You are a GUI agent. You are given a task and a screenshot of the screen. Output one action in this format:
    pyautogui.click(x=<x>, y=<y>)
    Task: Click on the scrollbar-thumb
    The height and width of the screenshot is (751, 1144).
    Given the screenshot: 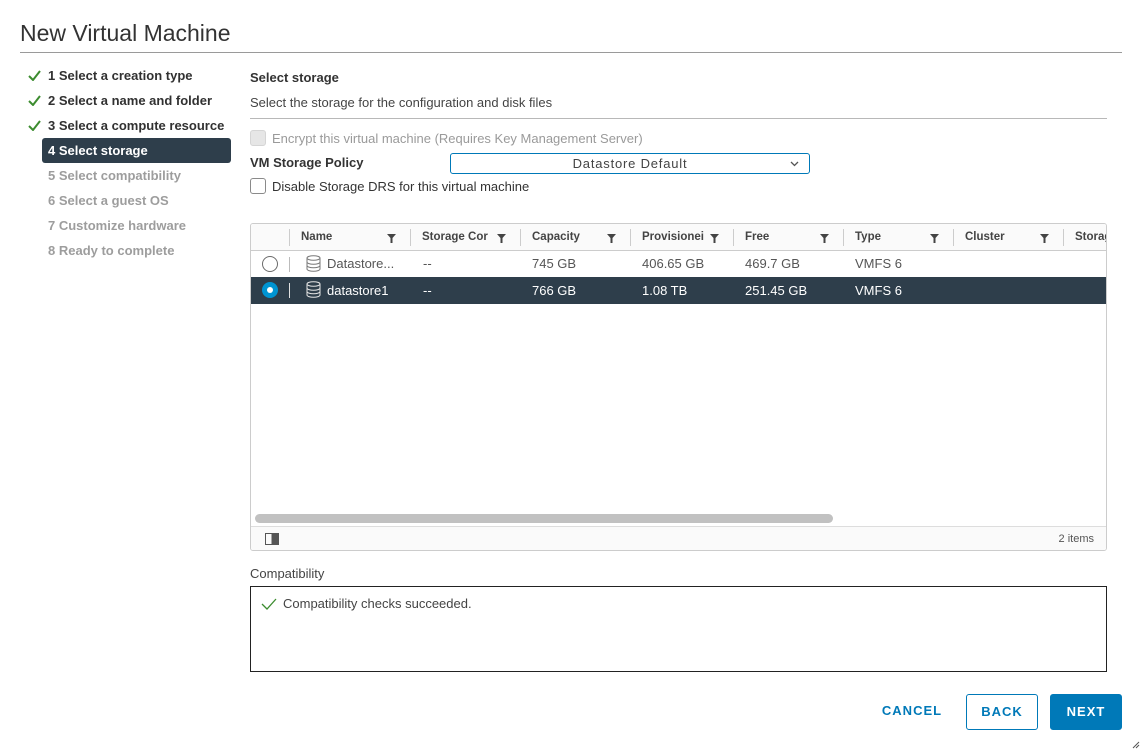 What is the action you would take?
    pyautogui.click(x=544, y=518)
    